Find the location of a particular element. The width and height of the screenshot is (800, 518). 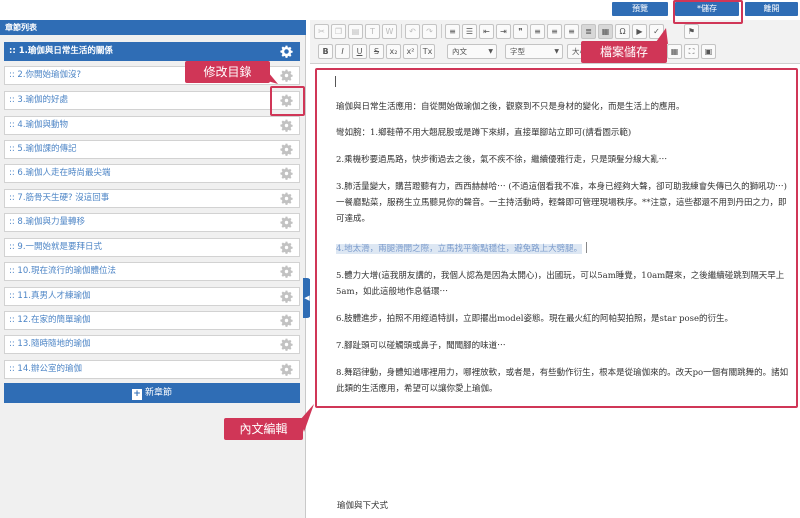

indent-icon: ⇥ is located at coordinates (503, 31).